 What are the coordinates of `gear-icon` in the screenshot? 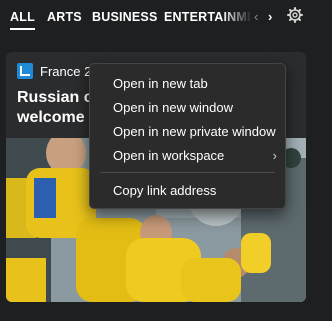 It's located at (295, 15).